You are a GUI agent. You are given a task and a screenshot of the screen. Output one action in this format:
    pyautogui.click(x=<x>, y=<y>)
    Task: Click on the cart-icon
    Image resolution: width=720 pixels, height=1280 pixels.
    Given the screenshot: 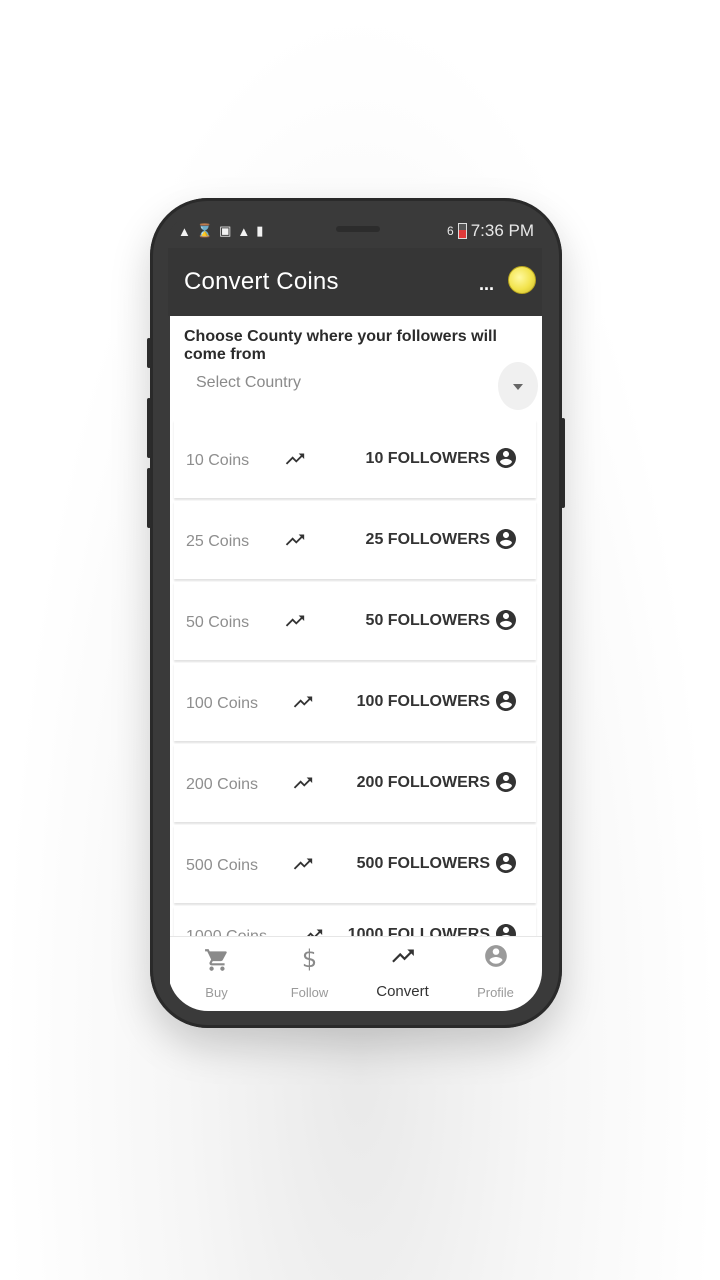 What is the action you would take?
    pyautogui.click(x=215, y=960)
    